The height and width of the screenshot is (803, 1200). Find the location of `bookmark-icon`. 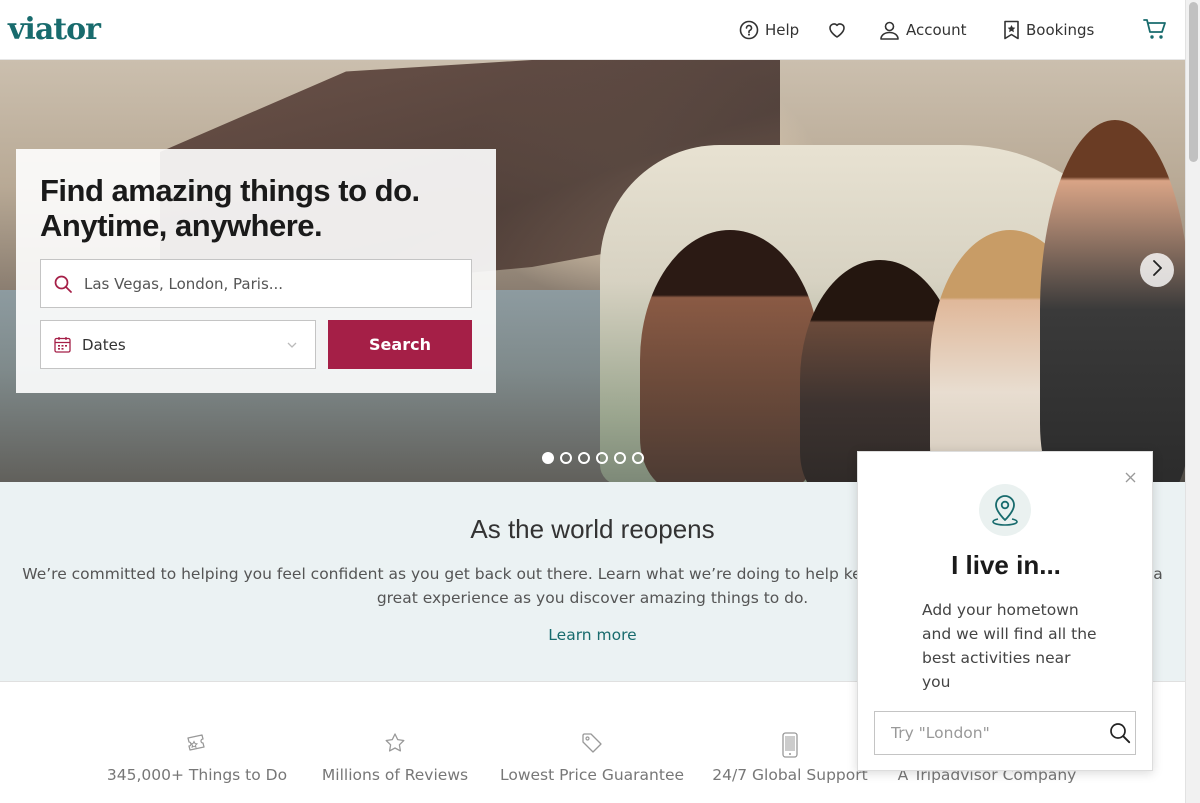

bookmark-icon is located at coordinates (1011, 30).